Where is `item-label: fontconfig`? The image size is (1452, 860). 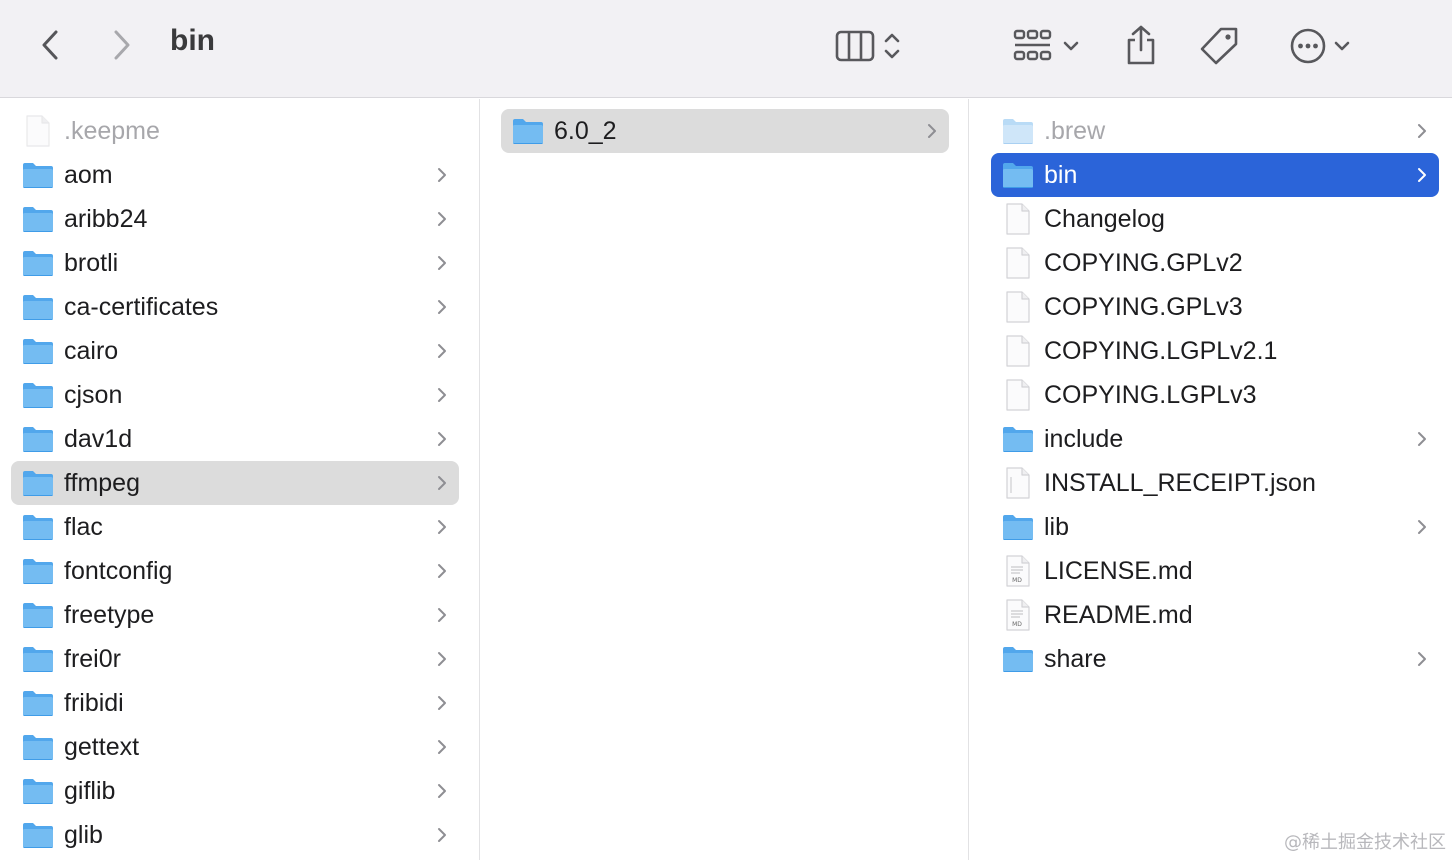
item-label: fontconfig is located at coordinates (118, 570).